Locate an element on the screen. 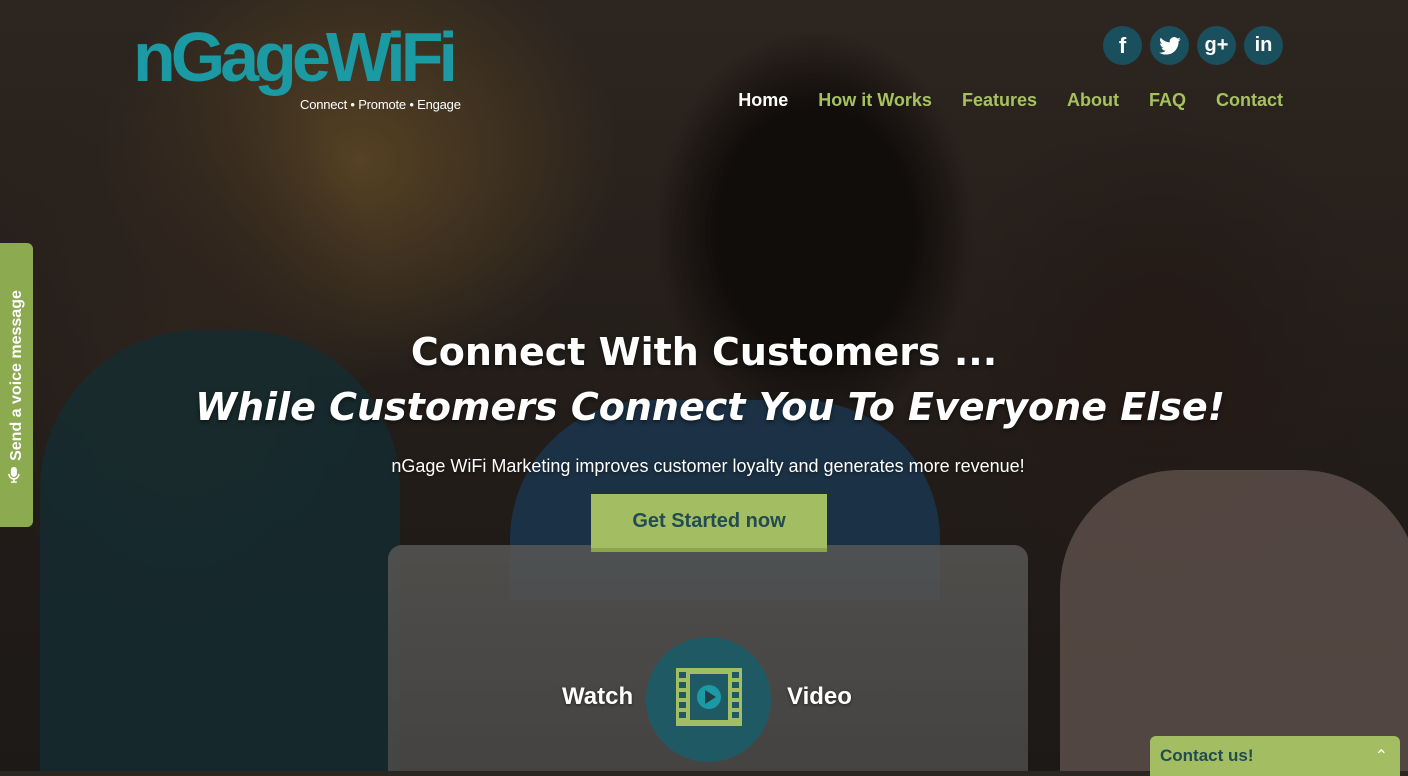  nav-contact: Contact is located at coordinates (1249, 100).